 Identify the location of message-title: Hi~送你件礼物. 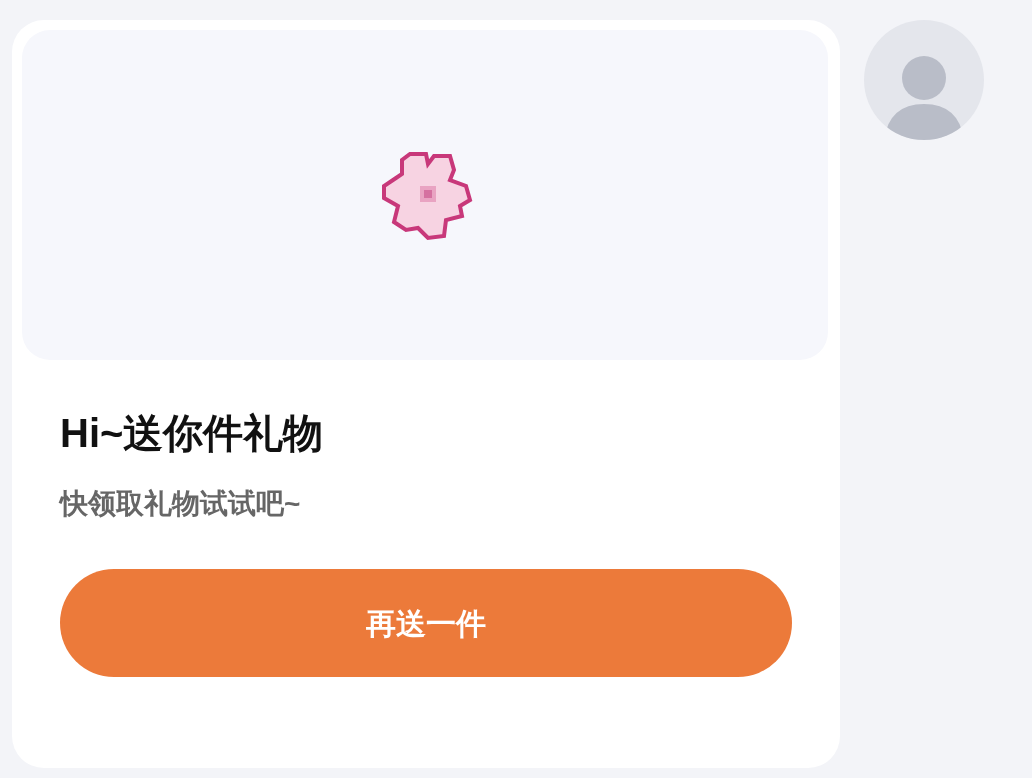
(192, 433).